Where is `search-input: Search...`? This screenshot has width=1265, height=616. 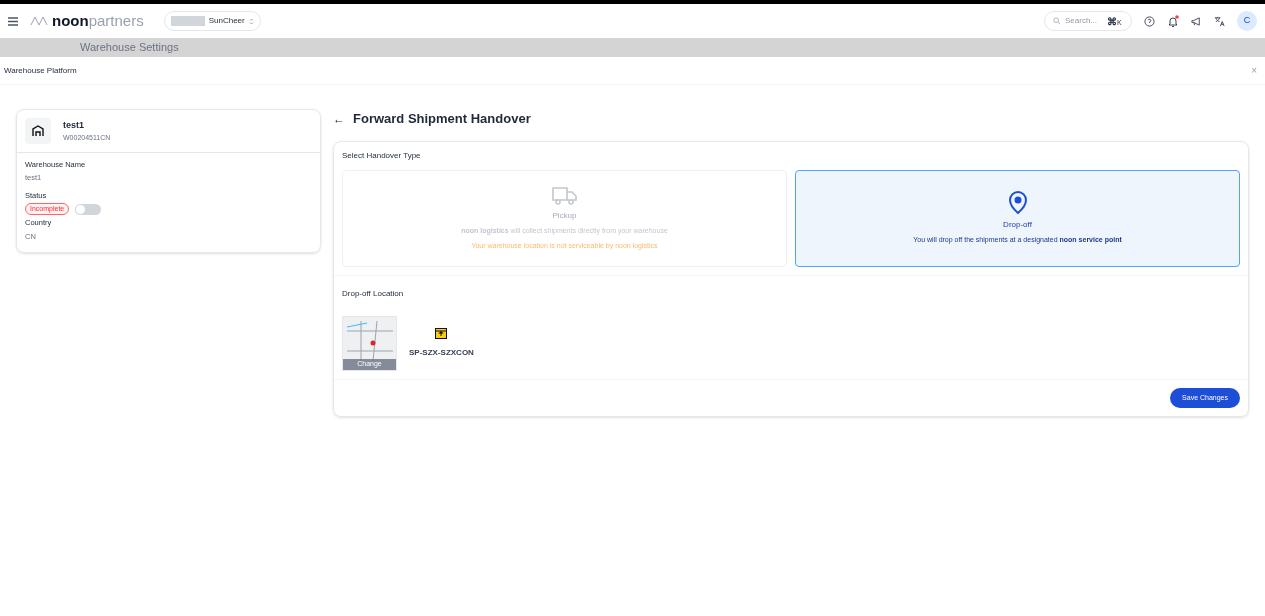 search-input: Search... is located at coordinates (1084, 21).